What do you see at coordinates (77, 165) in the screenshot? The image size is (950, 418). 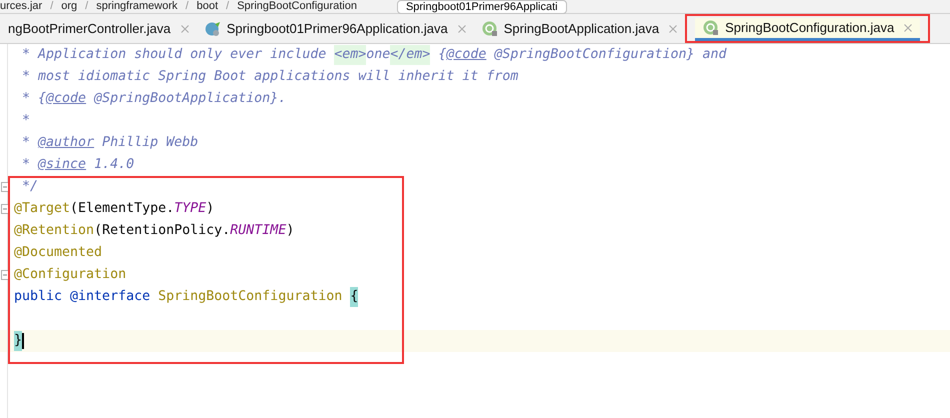 I see `code-line: * @since 1.4.0` at bounding box center [77, 165].